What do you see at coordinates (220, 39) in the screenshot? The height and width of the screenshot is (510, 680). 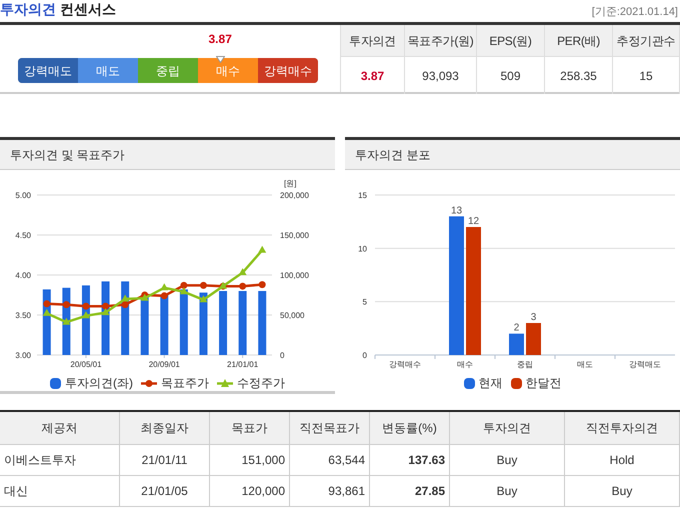 I see `score-value: 3.87` at bounding box center [220, 39].